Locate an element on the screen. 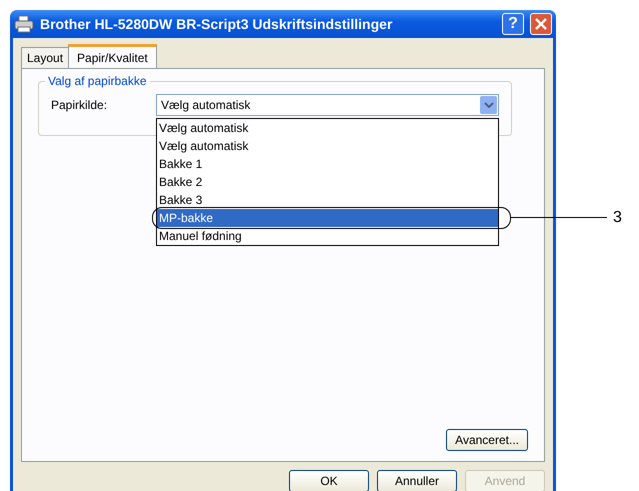  dialog-button: Annuller is located at coordinates (417, 480).